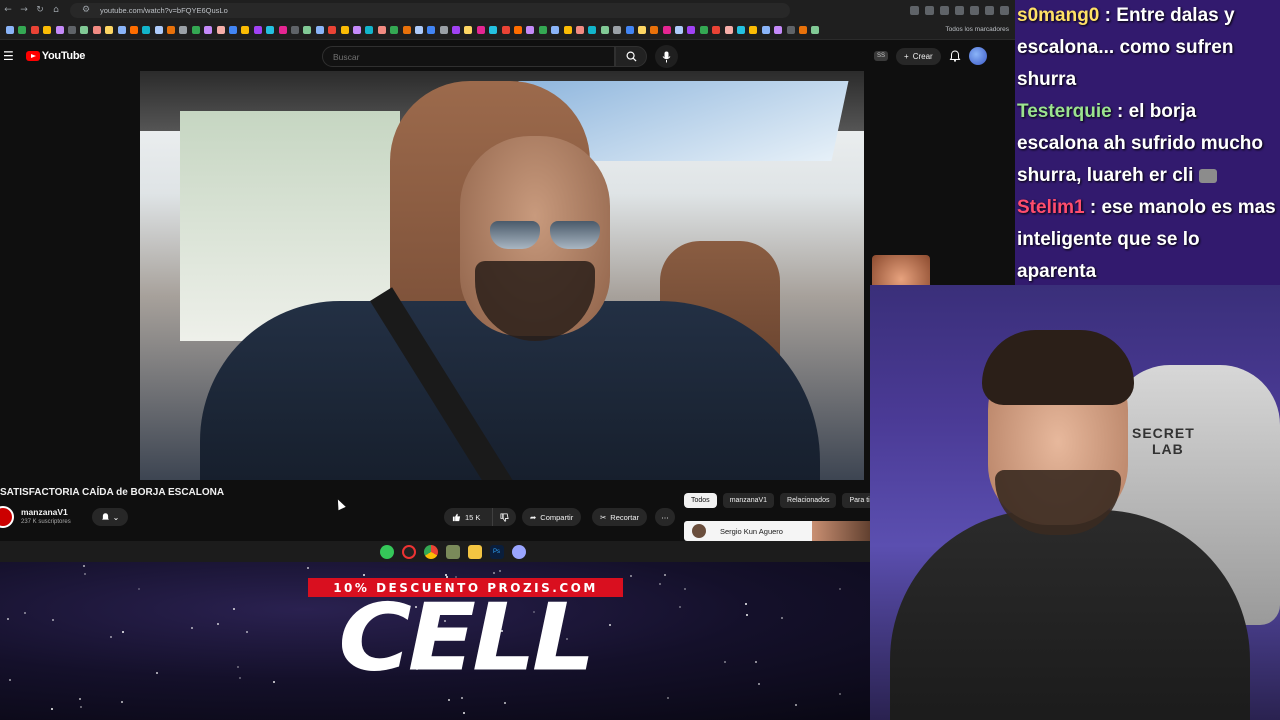 The image size is (1280, 720). I want to click on create-button: + Crear, so click(918, 56).